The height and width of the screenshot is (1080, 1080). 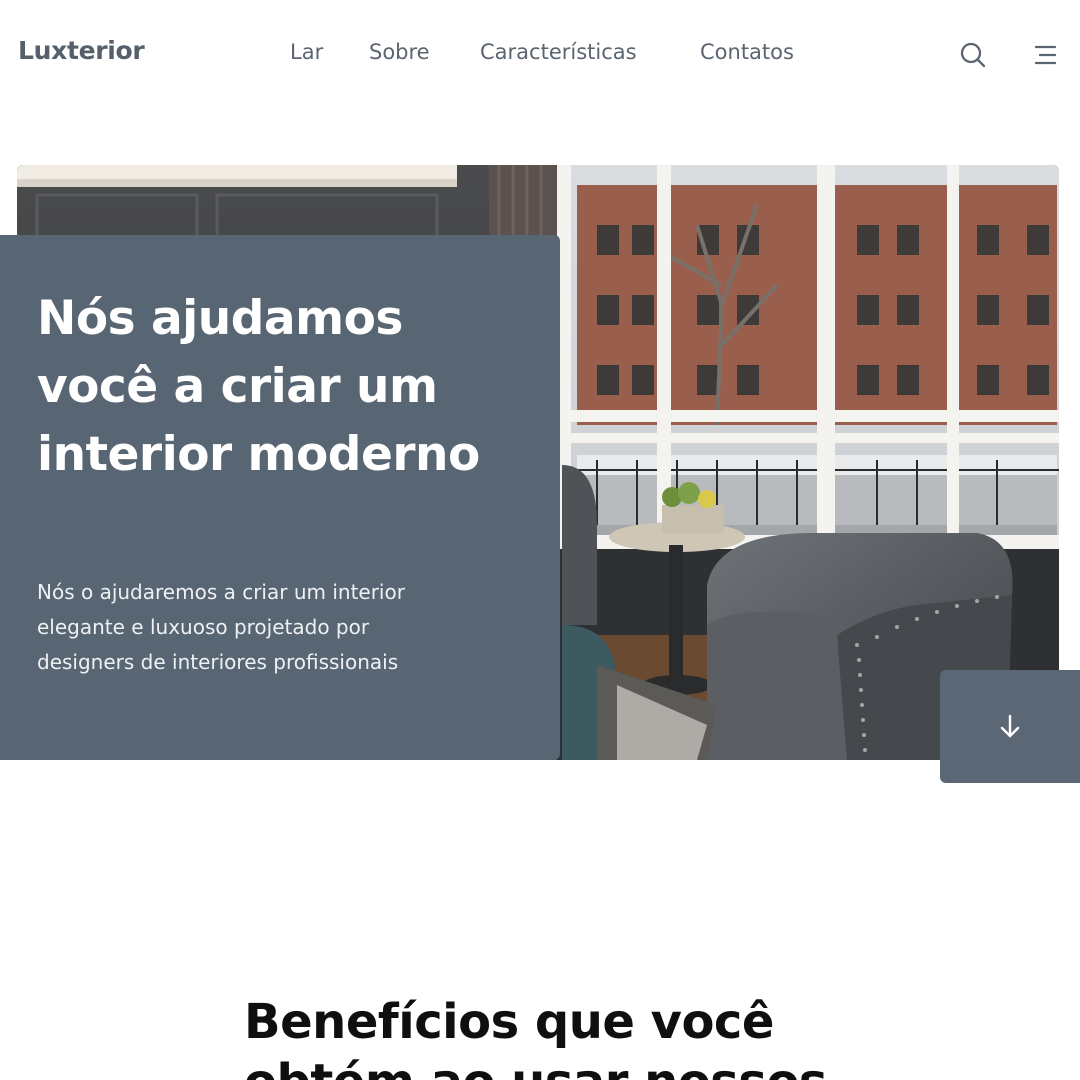 I want to click on menu-icon, so click(x=1045, y=55).